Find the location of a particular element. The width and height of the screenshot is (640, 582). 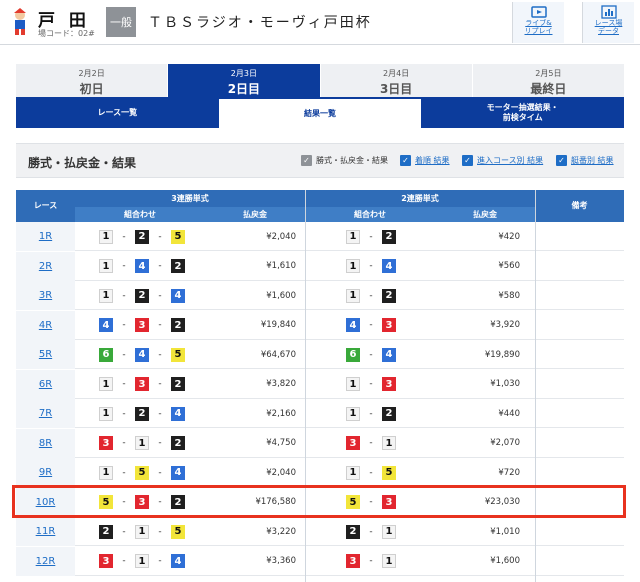

table-row: 8R 3-1-2 ¥4,750 3-1 ¥2,070 is located at coordinates (320, 443).